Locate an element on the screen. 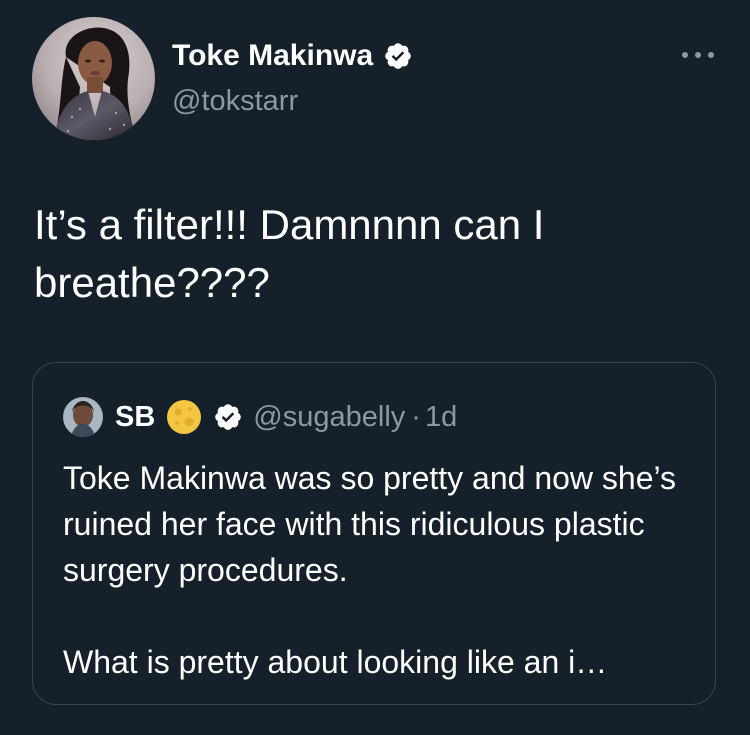 The width and height of the screenshot is (750, 735). quoted-tweet-header: SB @sugabelly · 1d is located at coordinates (260, 417).